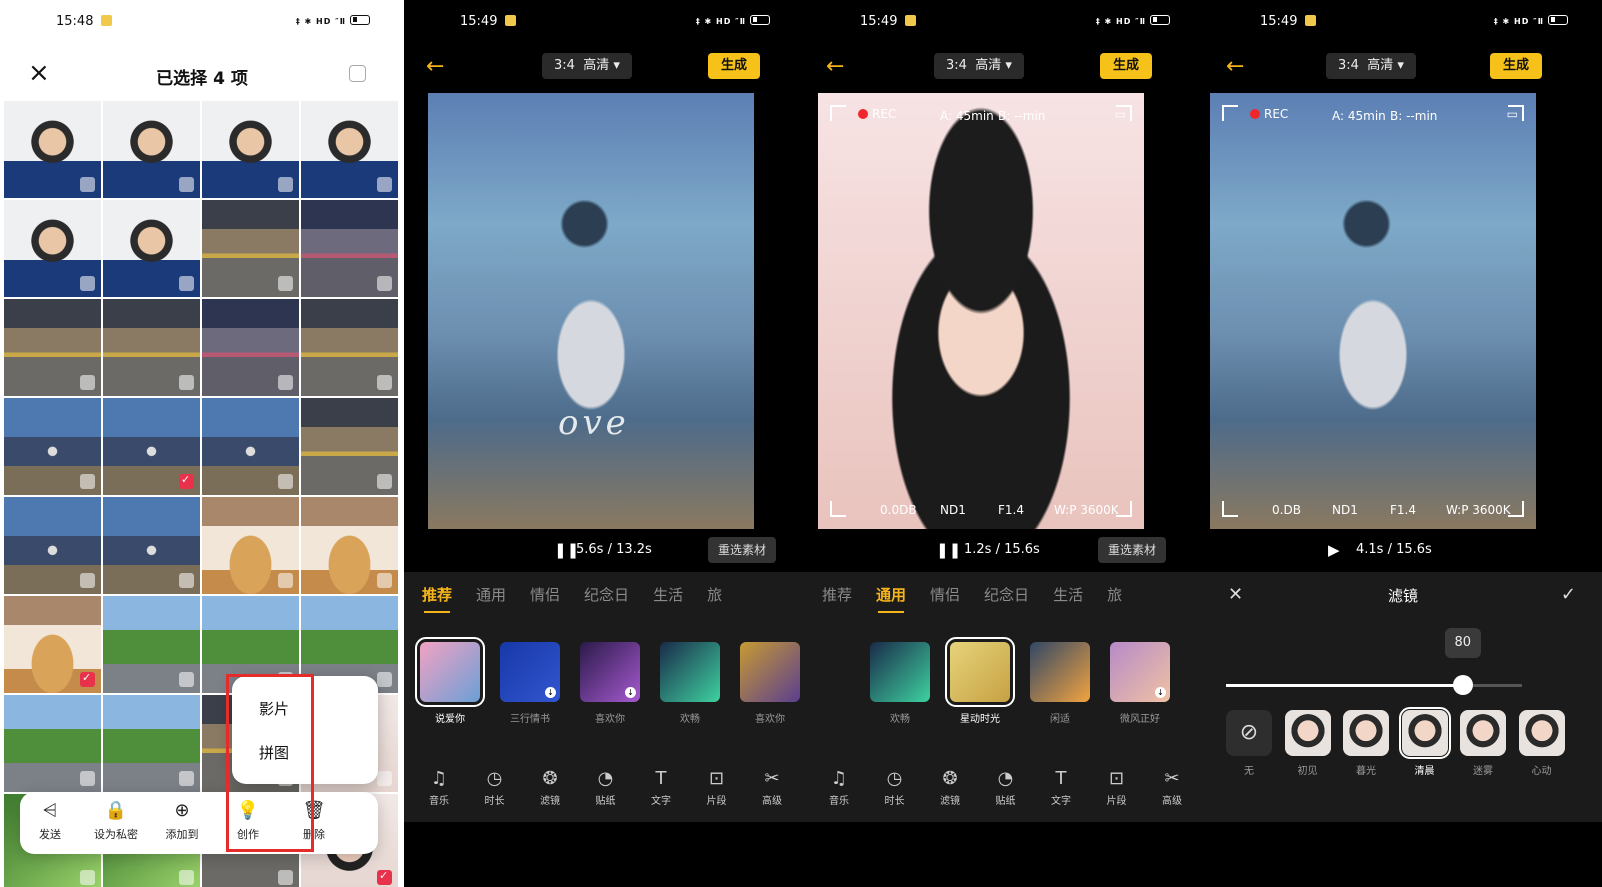  I want to click on resolution-dropdown: 3:4 高清 ▾, so click(1371, 66).